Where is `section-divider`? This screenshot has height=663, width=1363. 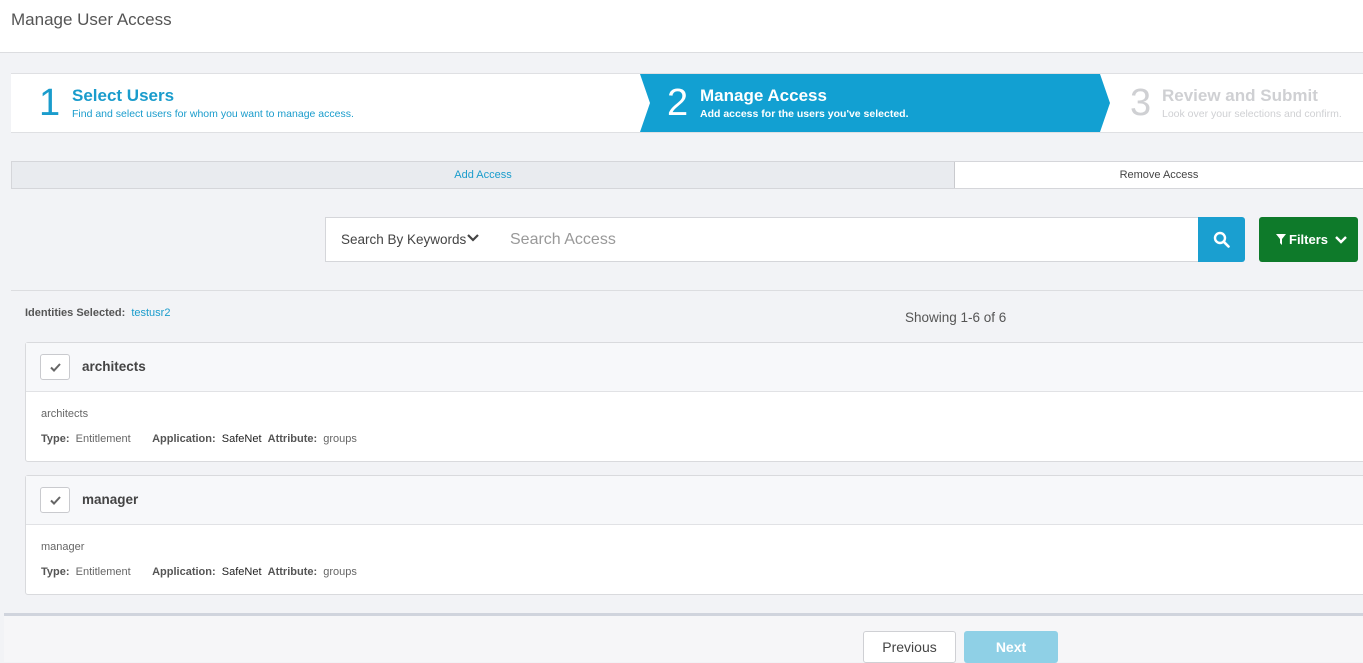 section-divider is located at coordinates (687, 290).